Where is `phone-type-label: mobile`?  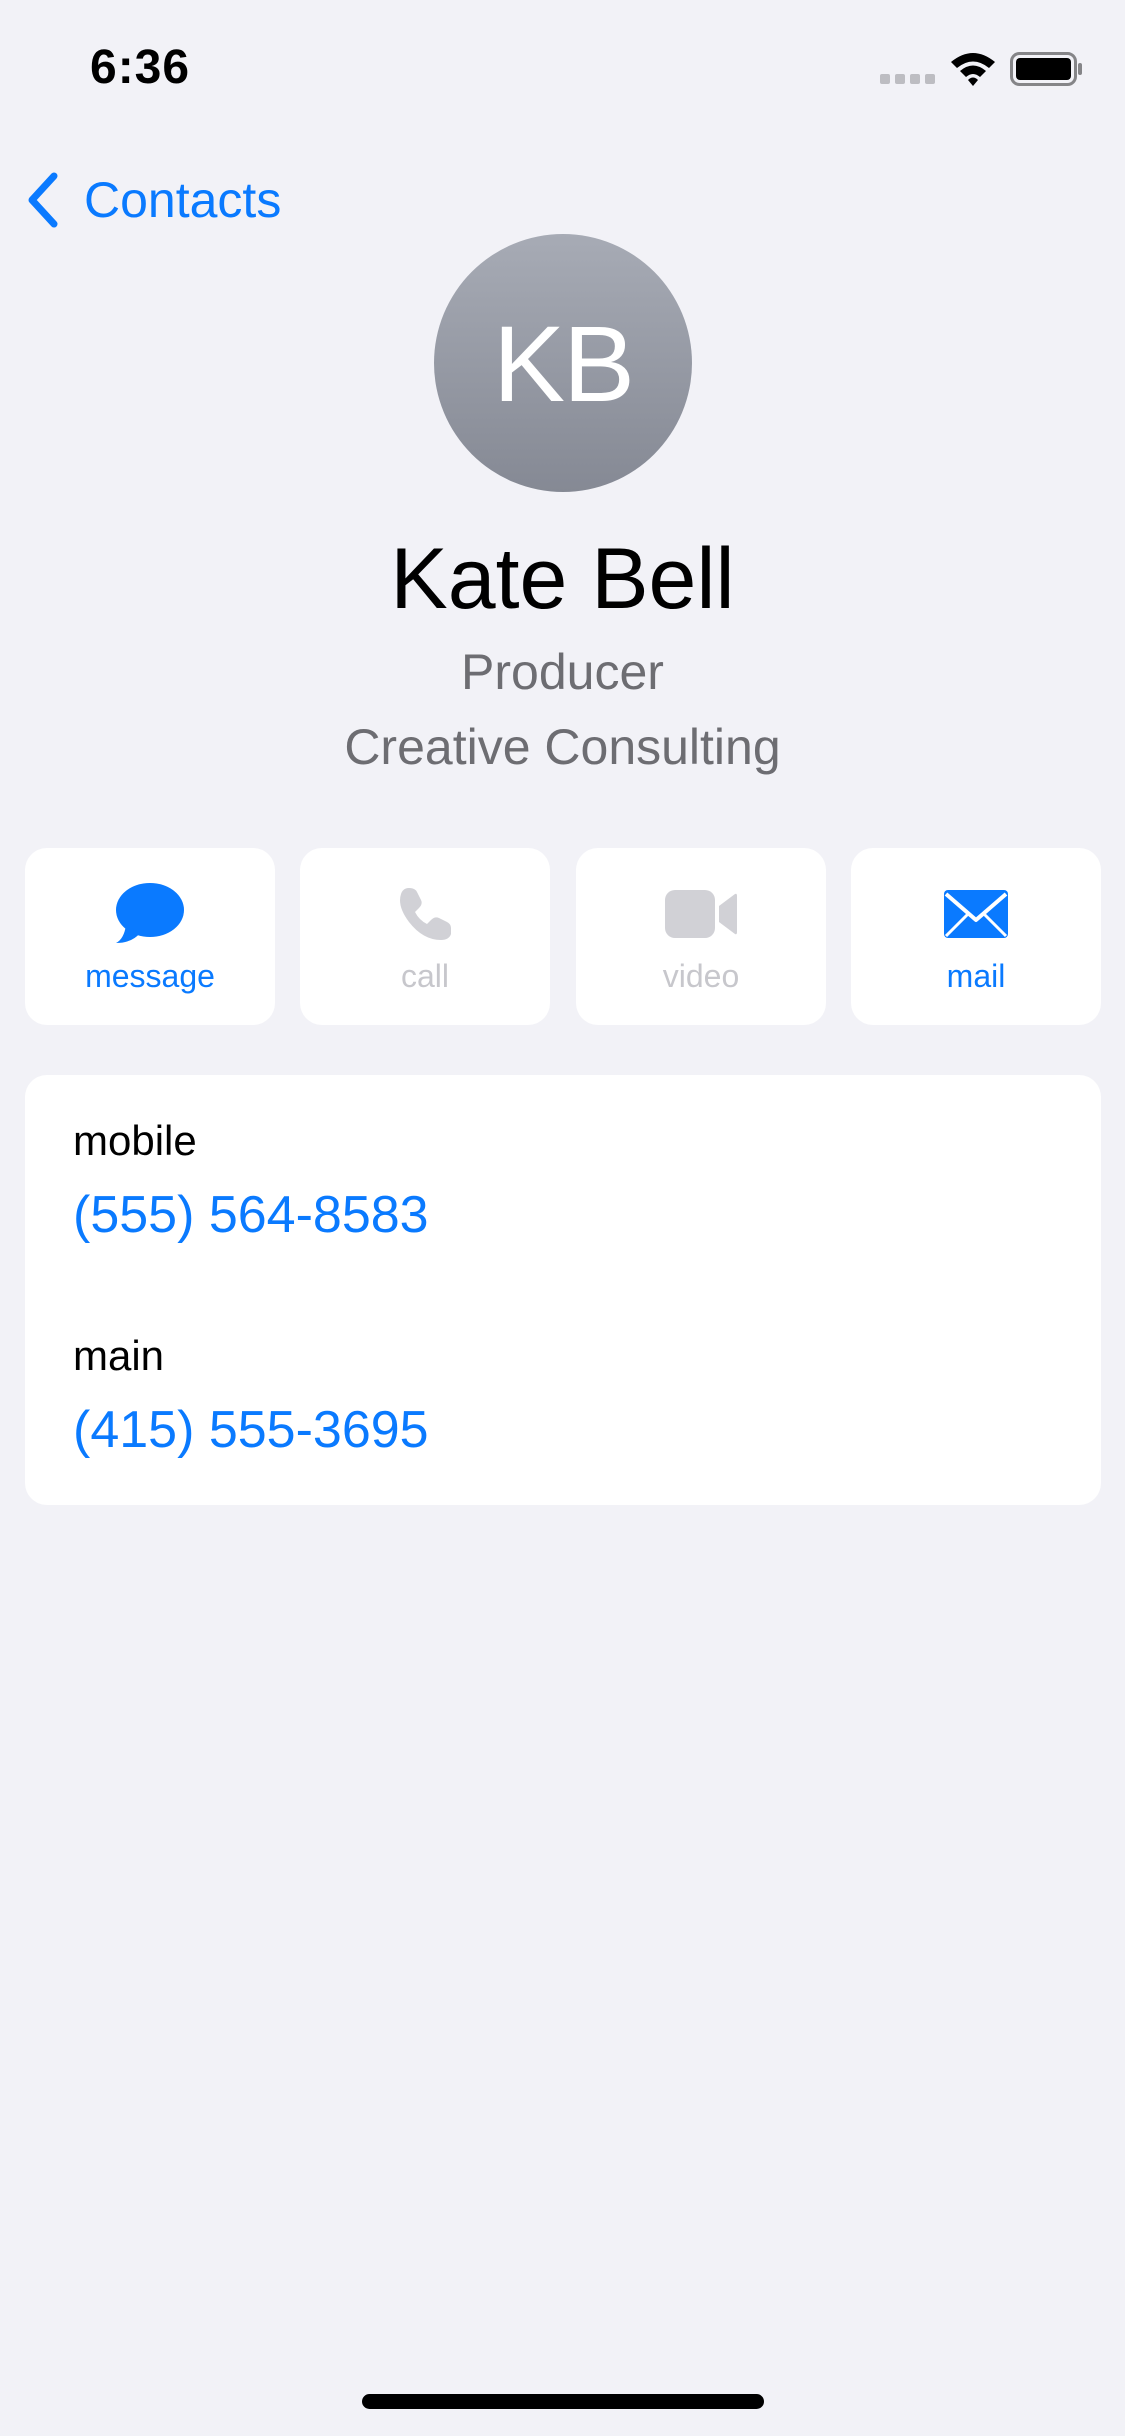
phone-type-label: mobile is located at coordinates (135, 1140).